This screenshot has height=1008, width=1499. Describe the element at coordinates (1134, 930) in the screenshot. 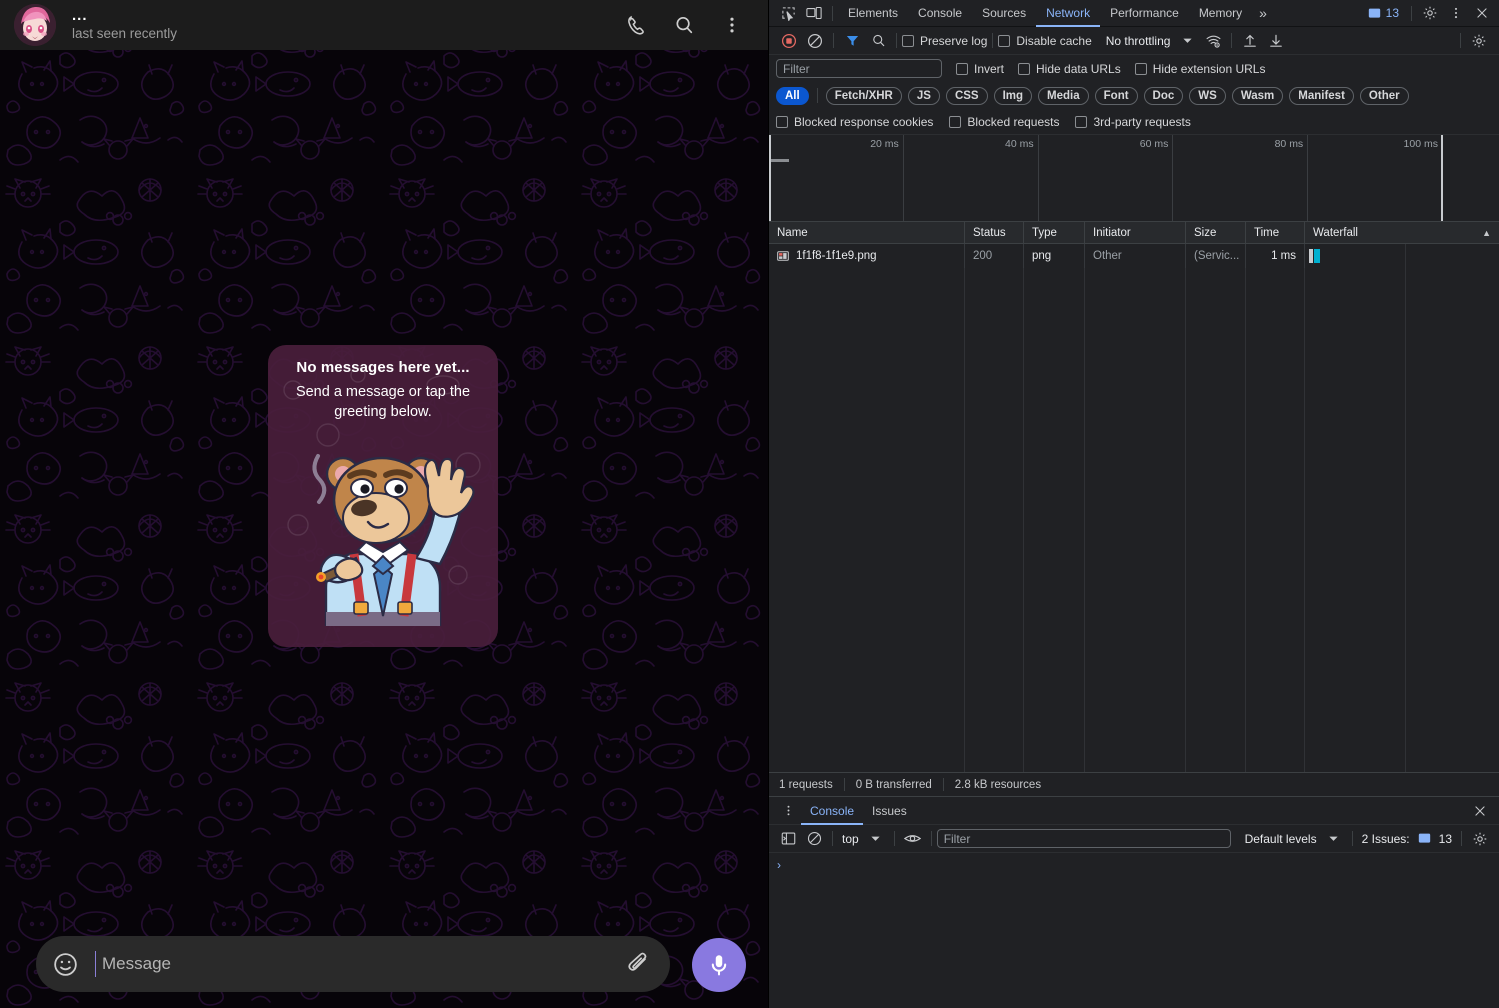

I see `console-output: ›` at that location.